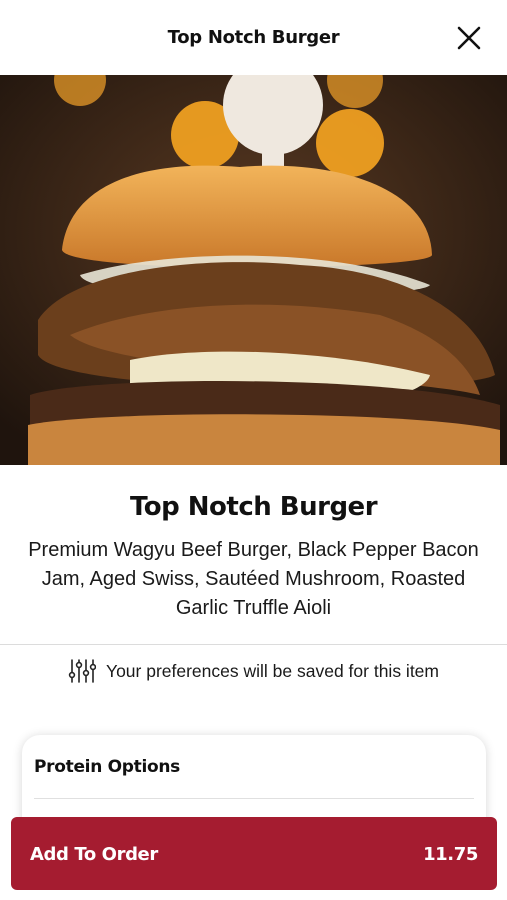 The image size is (507, 900). Describe the element at coordinates (253, 507) in the screenshot. I see `item-title: Top Notch Burger` at that location.